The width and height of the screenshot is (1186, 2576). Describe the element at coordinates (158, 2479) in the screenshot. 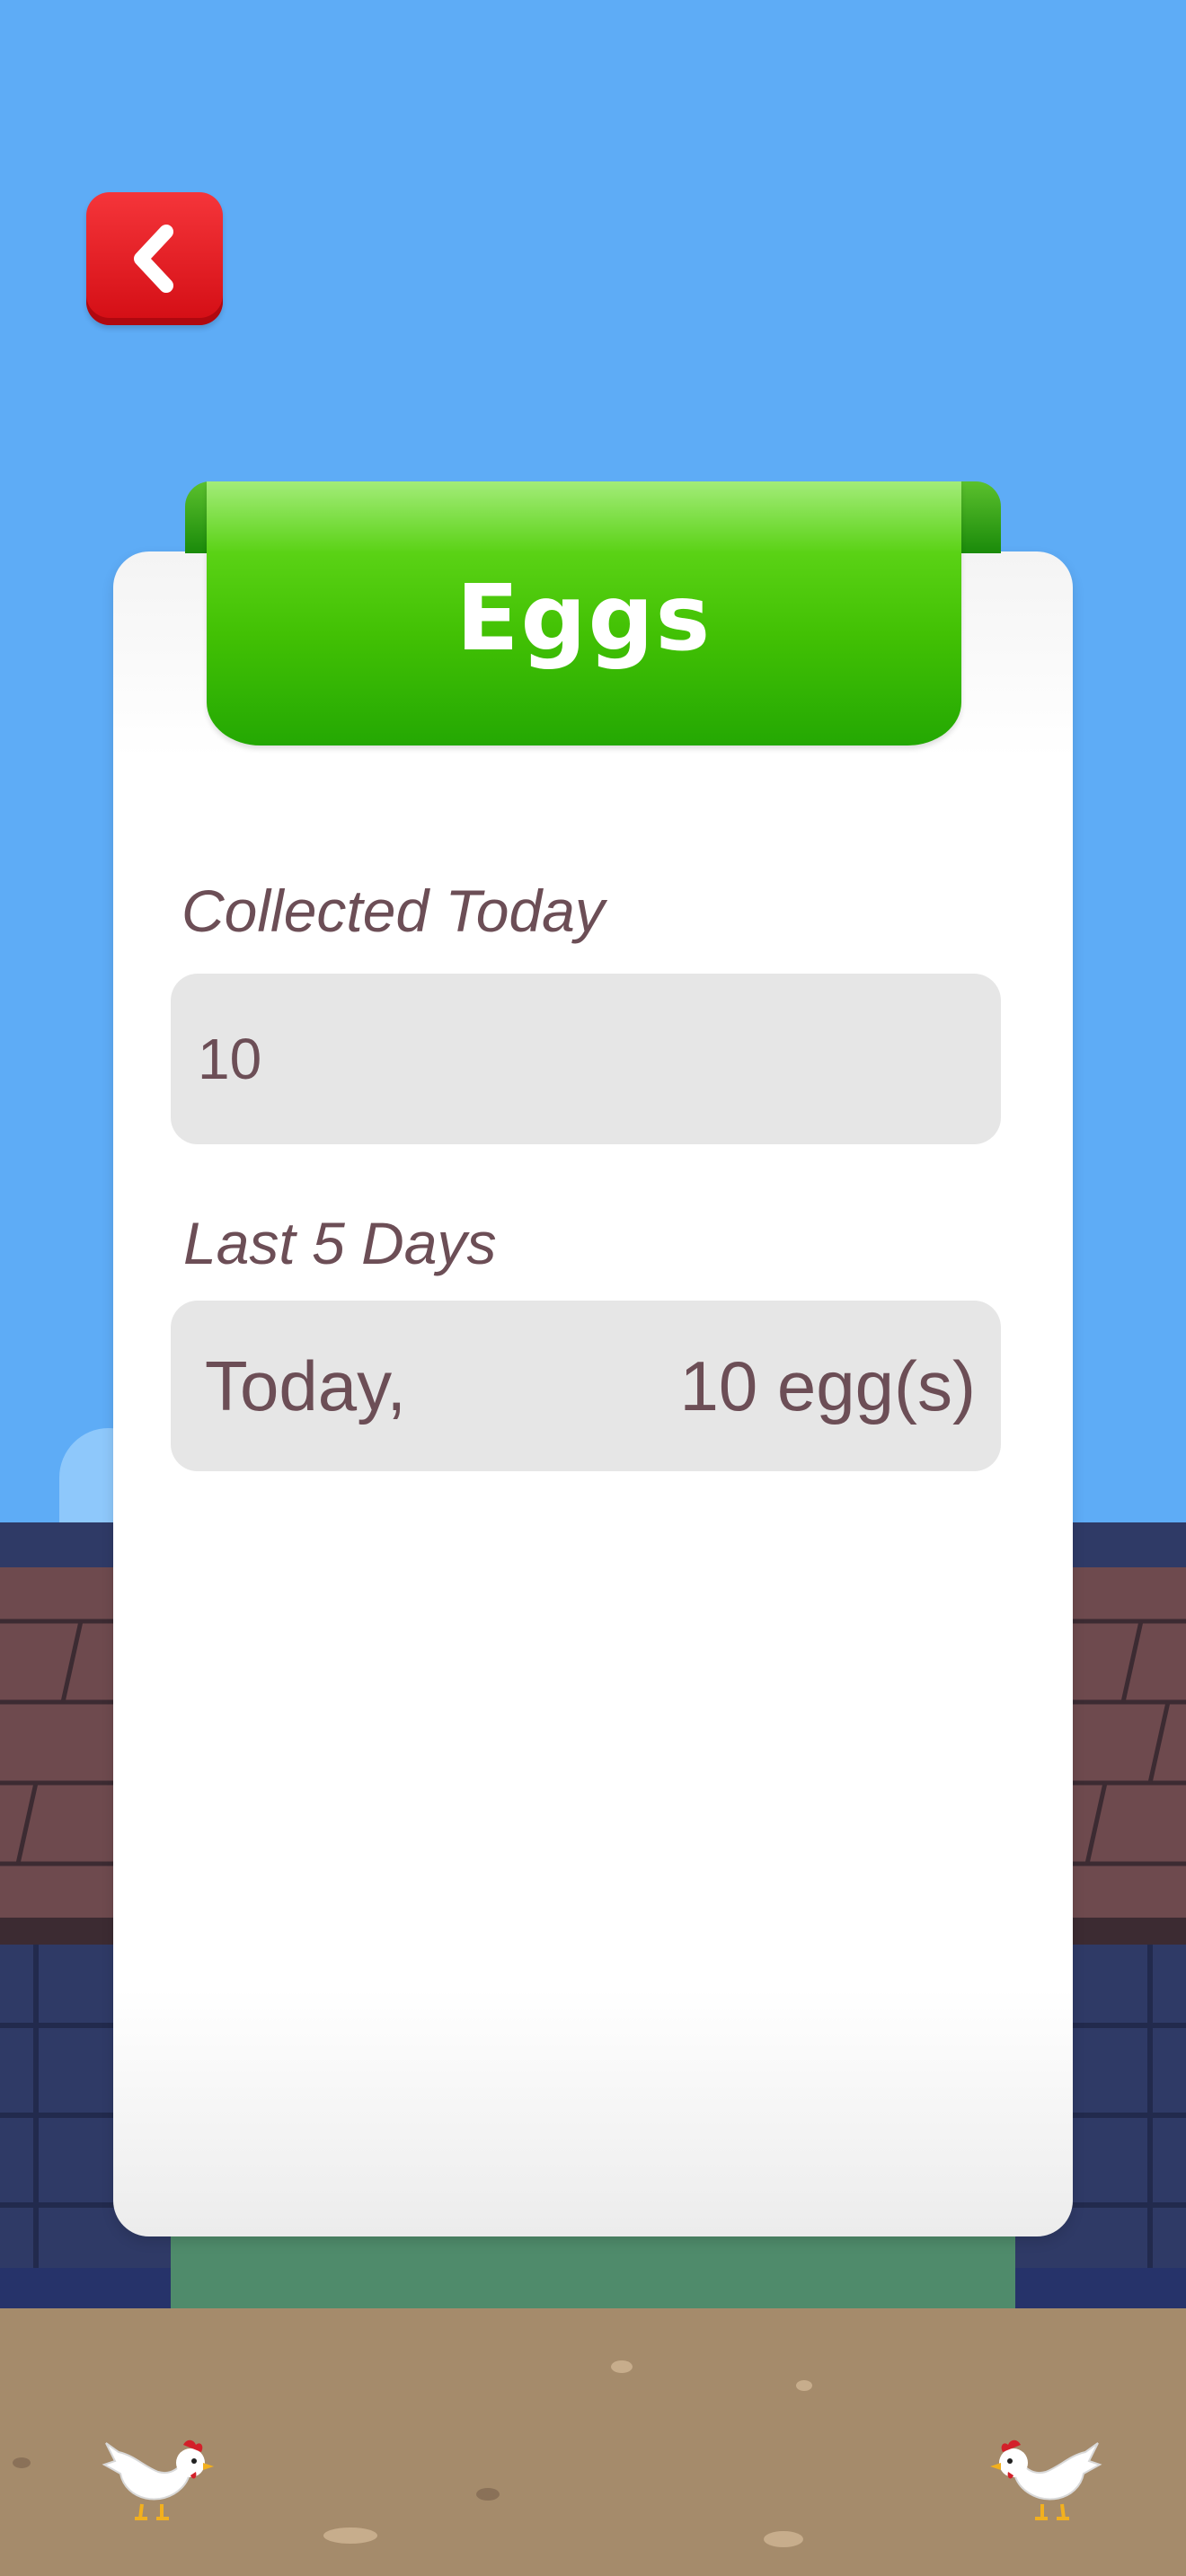

I see `chicken-left-icon` at that location.